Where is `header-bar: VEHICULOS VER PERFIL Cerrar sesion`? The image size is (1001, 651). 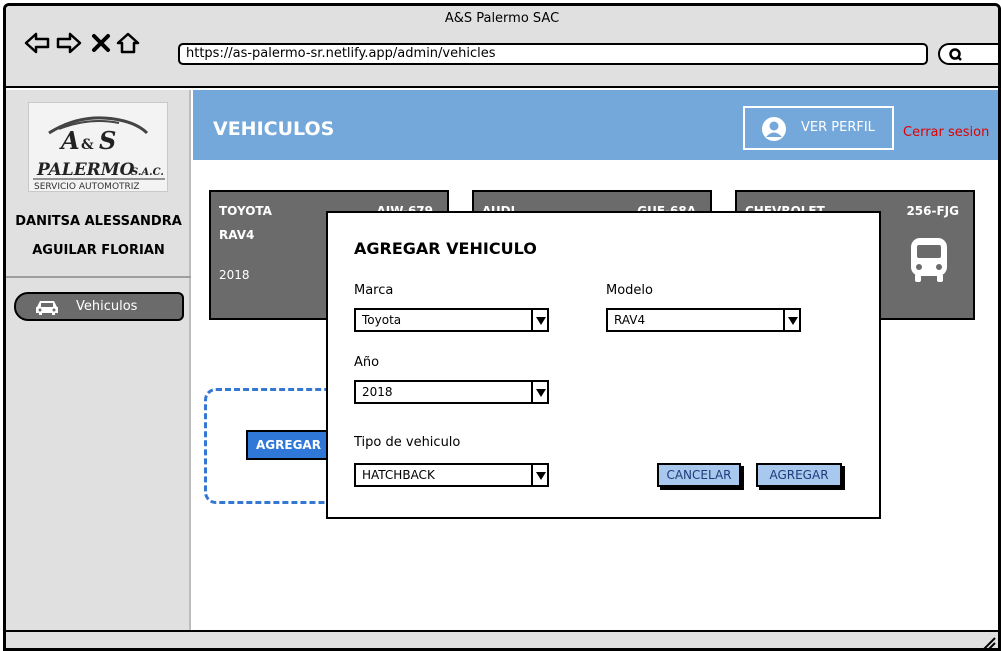
header-bar: VEHICULOS VER PERFIL Cerrar sesion is located at coordinates (595, 125).